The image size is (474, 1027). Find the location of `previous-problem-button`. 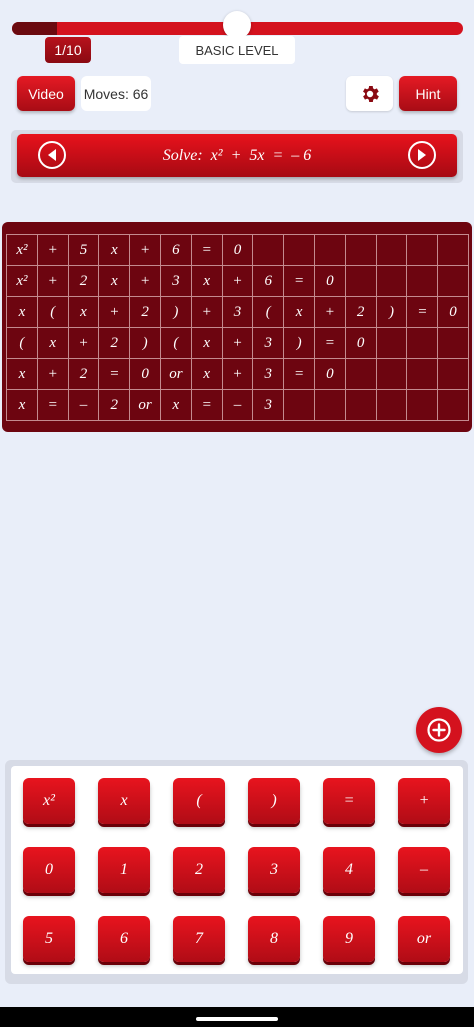

previous-problem-button is located at coordinates (52, 155).